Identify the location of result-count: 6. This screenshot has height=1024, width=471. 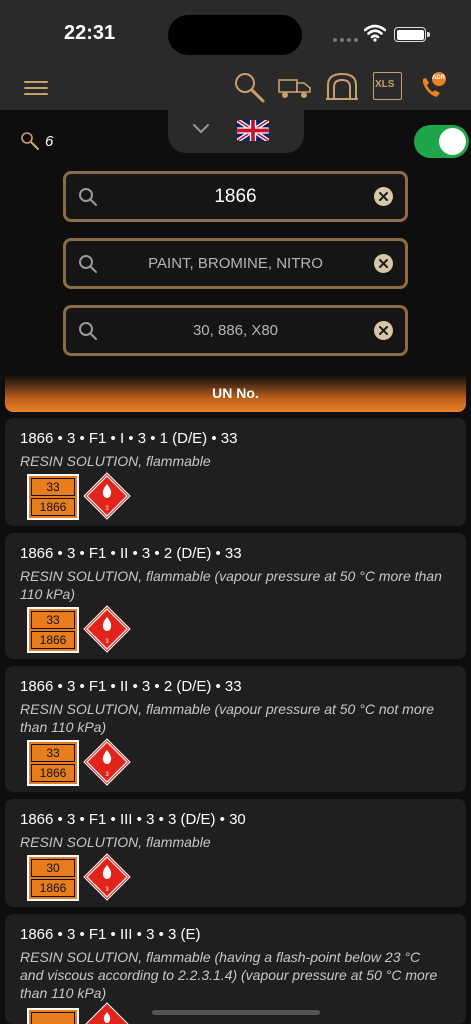
(36, 141).